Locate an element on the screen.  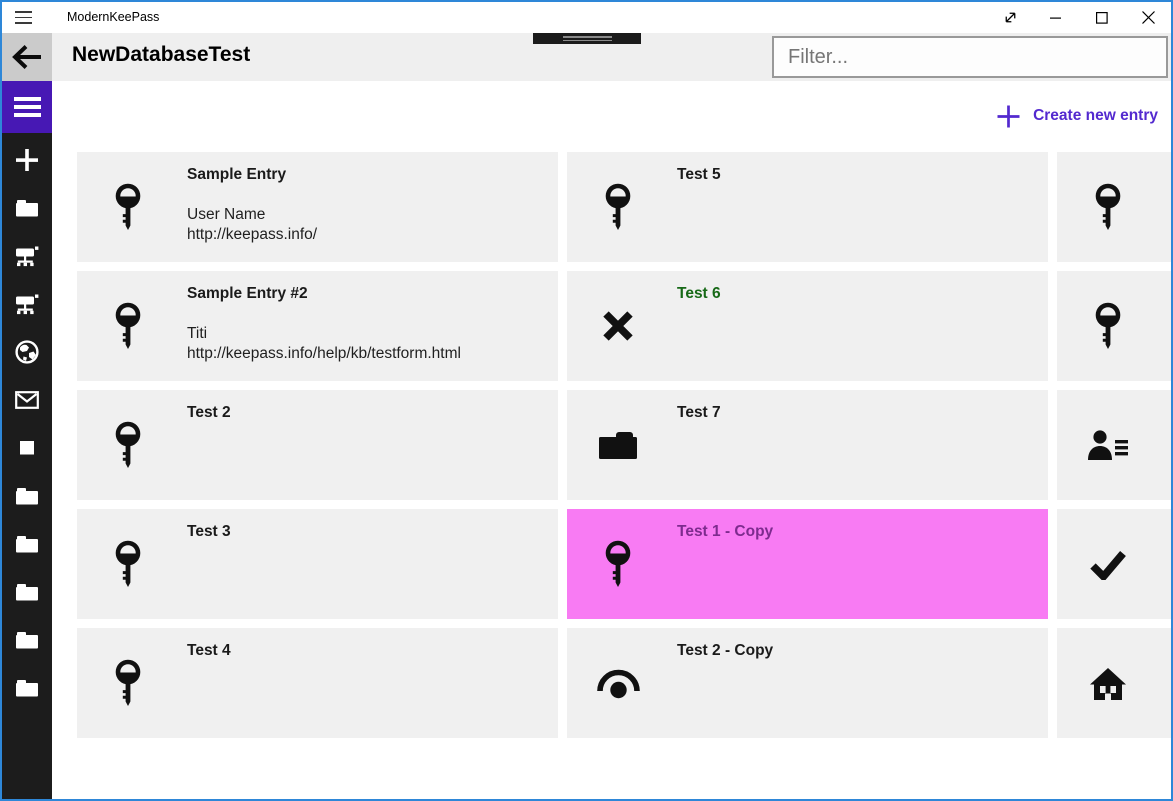
fullscreen-button is located at coordinates (1010, 17).